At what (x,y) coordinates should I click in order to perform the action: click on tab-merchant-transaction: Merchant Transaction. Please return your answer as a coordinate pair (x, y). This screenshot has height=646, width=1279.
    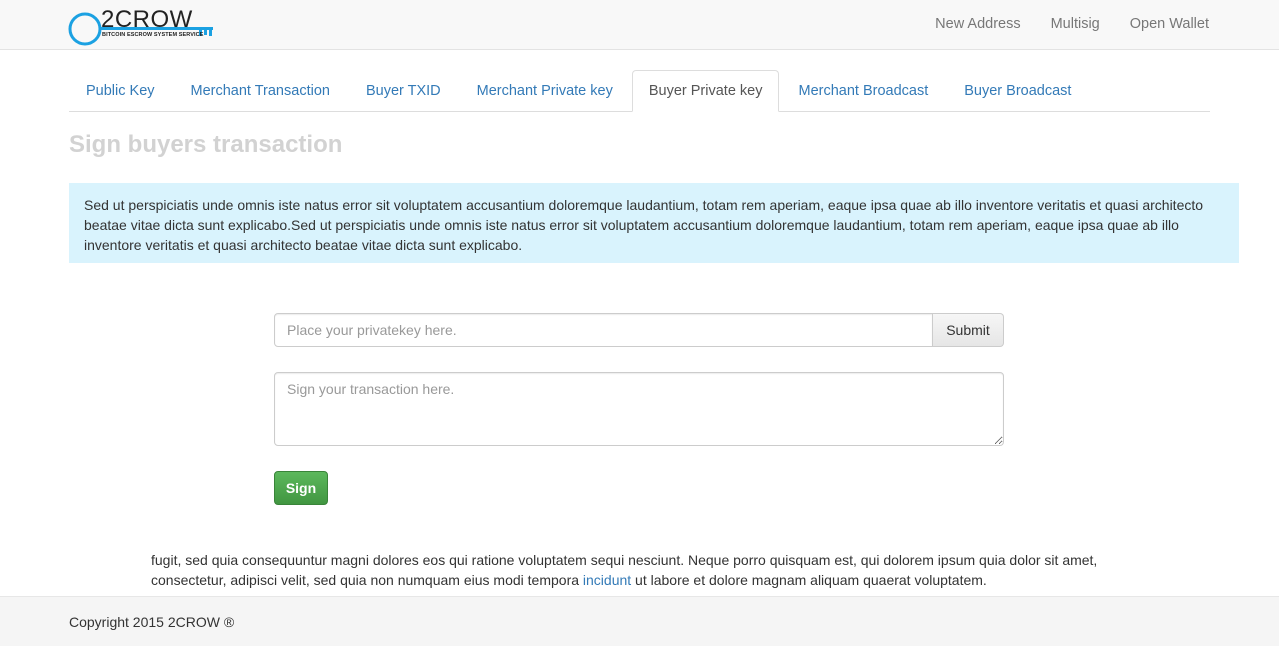
    Looking at the image, I should click on (260, 90).